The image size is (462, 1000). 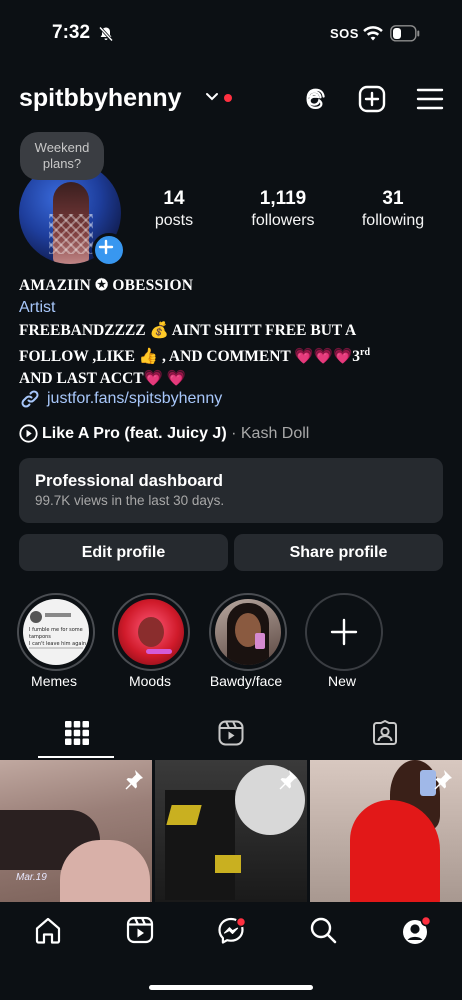 I want to click on add-story-button, so click(x=109, y=250).